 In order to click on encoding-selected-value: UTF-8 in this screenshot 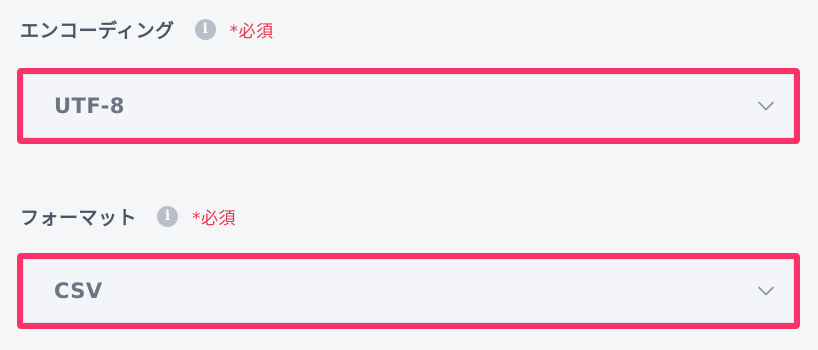, I will do `click(89, 106)`.